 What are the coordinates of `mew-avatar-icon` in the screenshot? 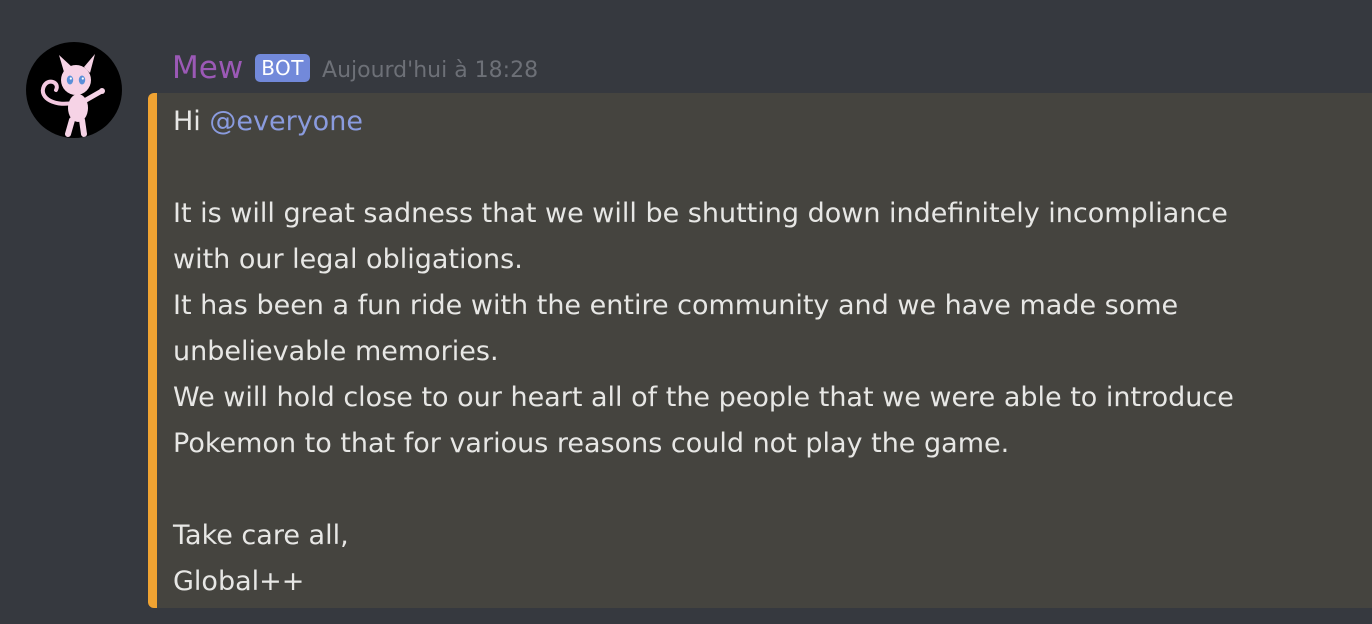 It's located at (72, 95).